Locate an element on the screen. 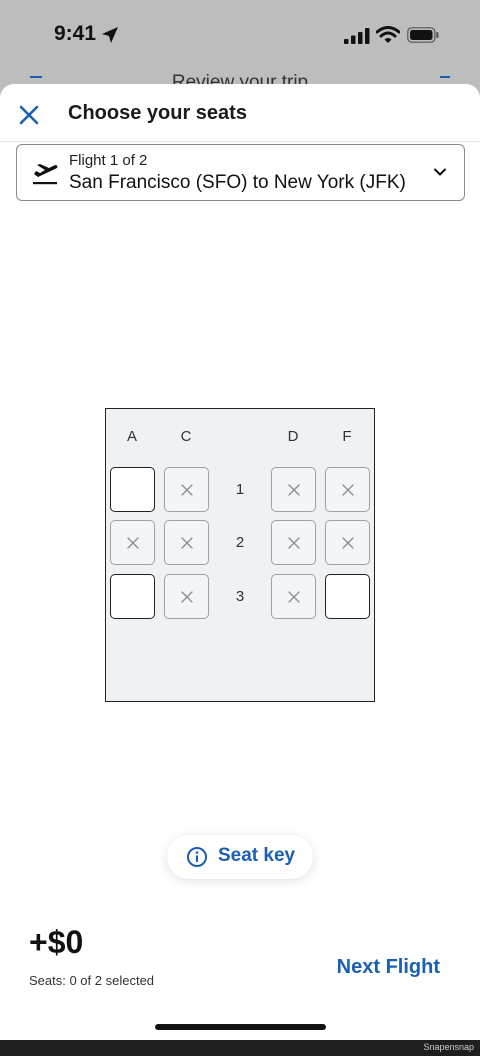  seat-2A is located at coordinates (132, 542).